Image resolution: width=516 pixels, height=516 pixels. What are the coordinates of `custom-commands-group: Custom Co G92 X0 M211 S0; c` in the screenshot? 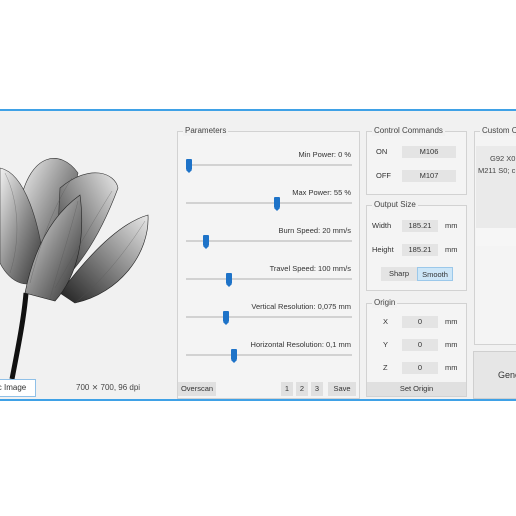 It's located at (495, 235).